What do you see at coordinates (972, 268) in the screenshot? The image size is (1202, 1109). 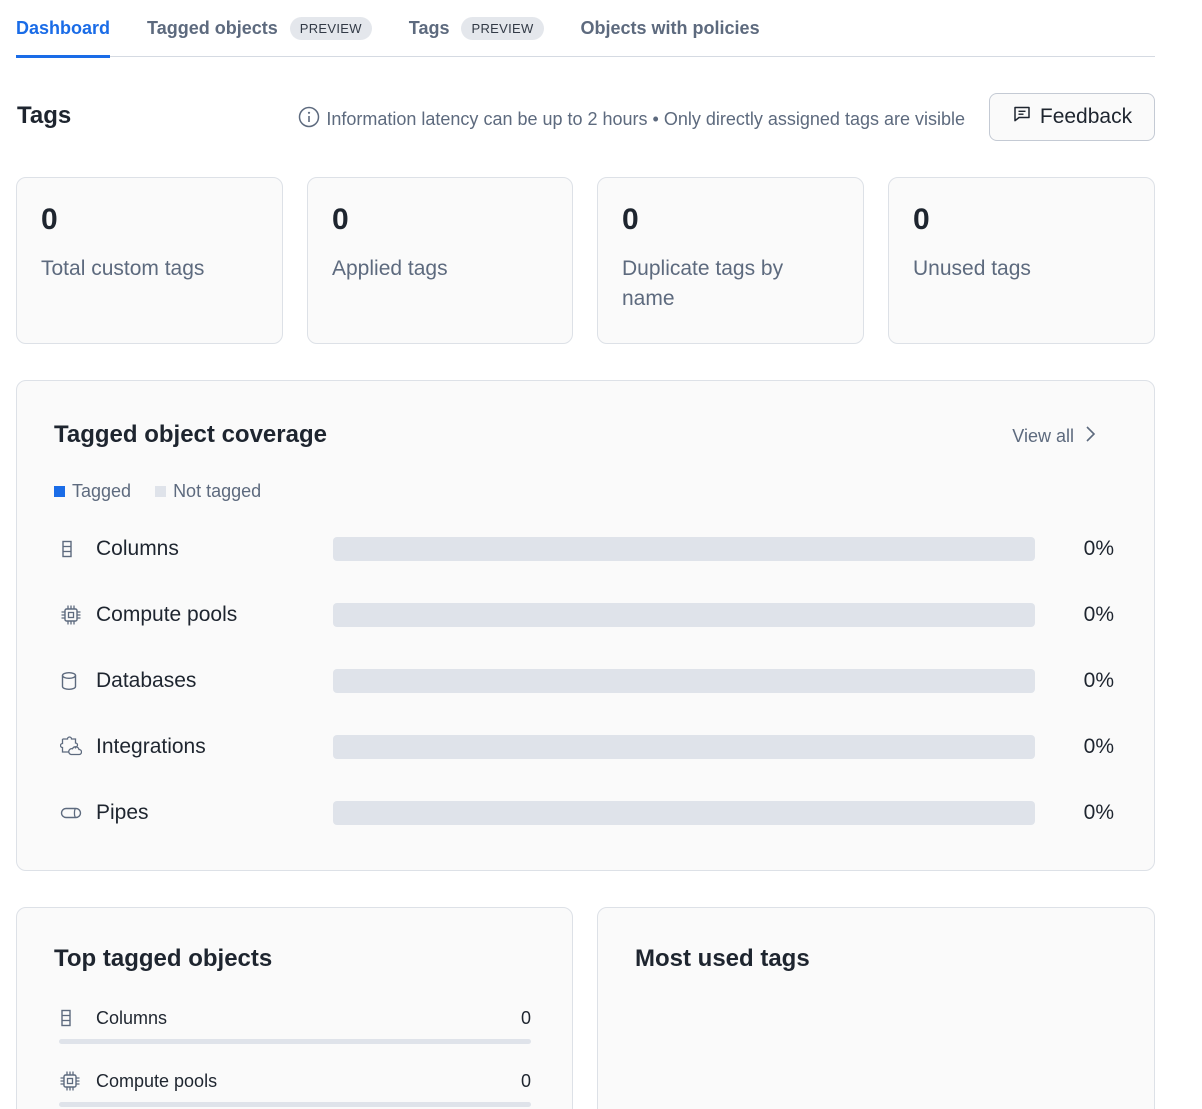 I see `stat-label: Unused tags` at bounding box center [972, 268].